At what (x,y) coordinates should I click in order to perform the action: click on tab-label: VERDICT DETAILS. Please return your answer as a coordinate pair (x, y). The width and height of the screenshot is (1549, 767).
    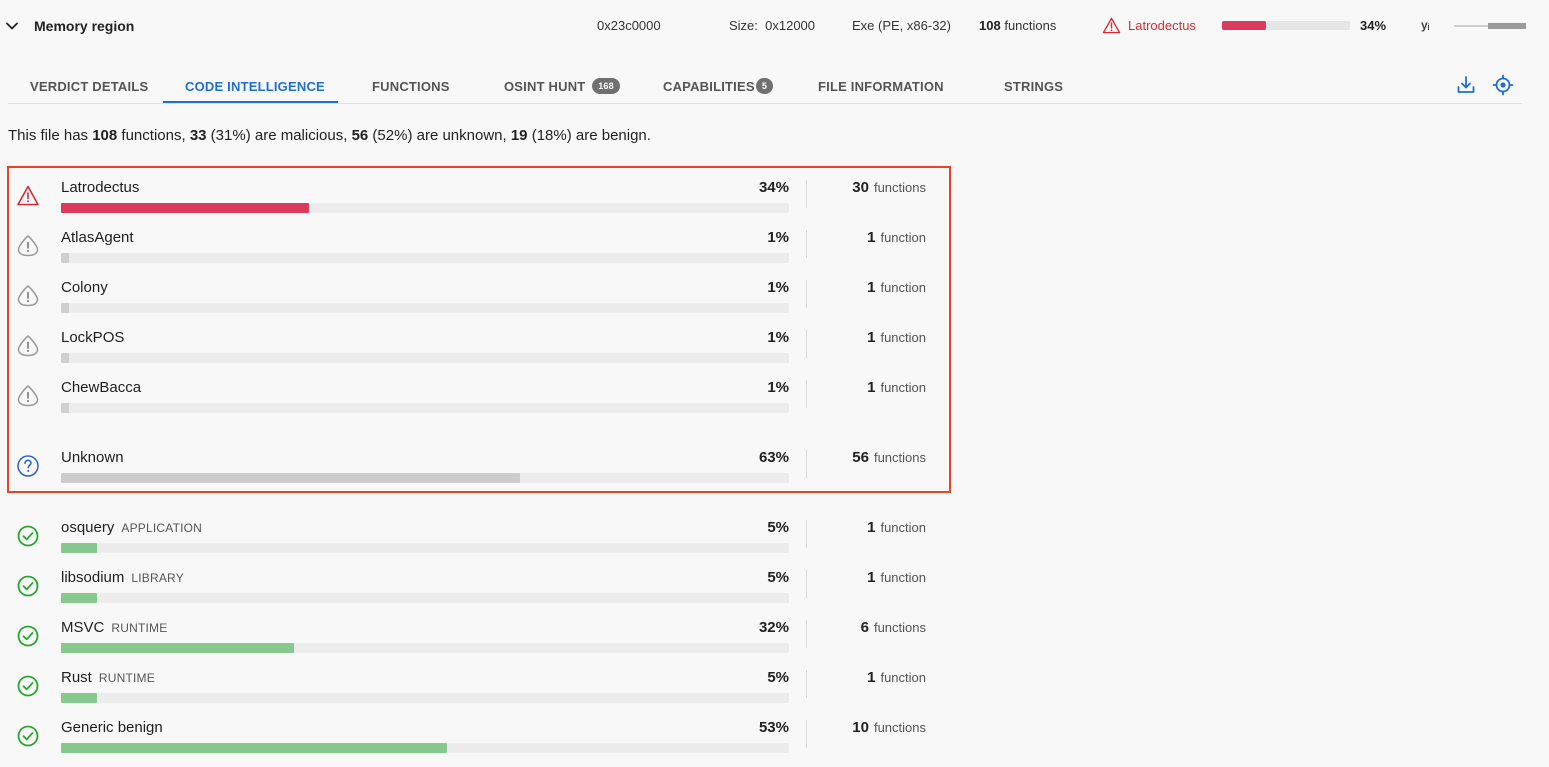
    Looking at the image, I should click on (89, 86).